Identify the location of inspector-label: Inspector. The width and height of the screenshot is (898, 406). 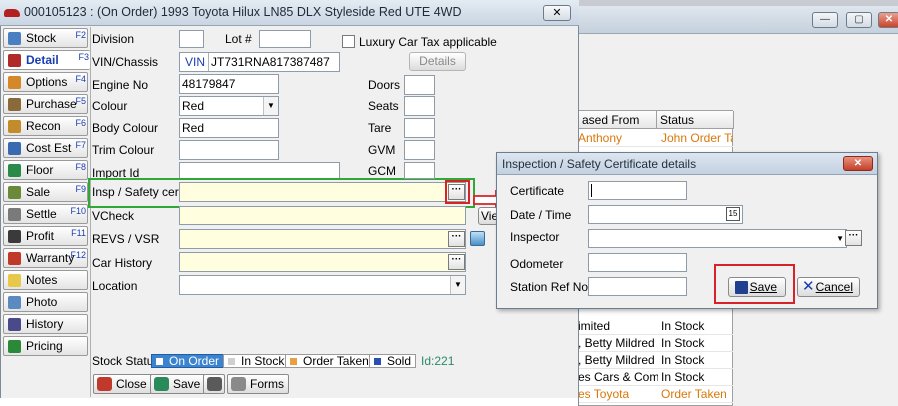
(535, 237).